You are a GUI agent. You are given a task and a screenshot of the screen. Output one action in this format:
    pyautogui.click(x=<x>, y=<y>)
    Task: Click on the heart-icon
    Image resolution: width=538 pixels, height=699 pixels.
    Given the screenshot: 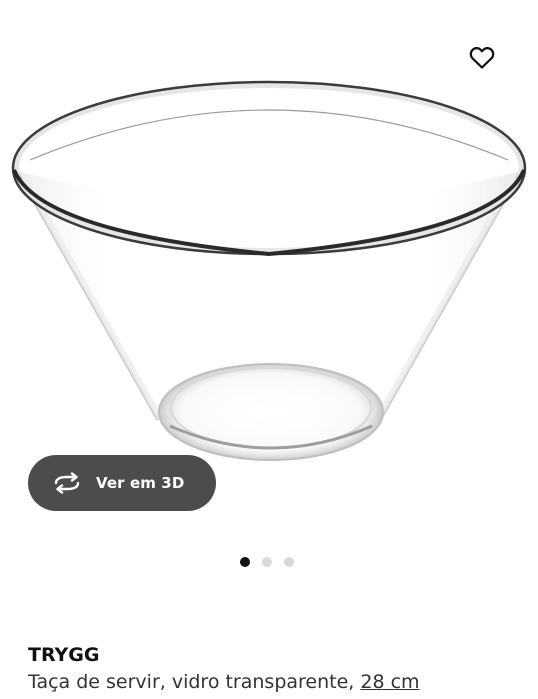 What is the action you would take?
    pyautogui.click(x=482, y=58)
    